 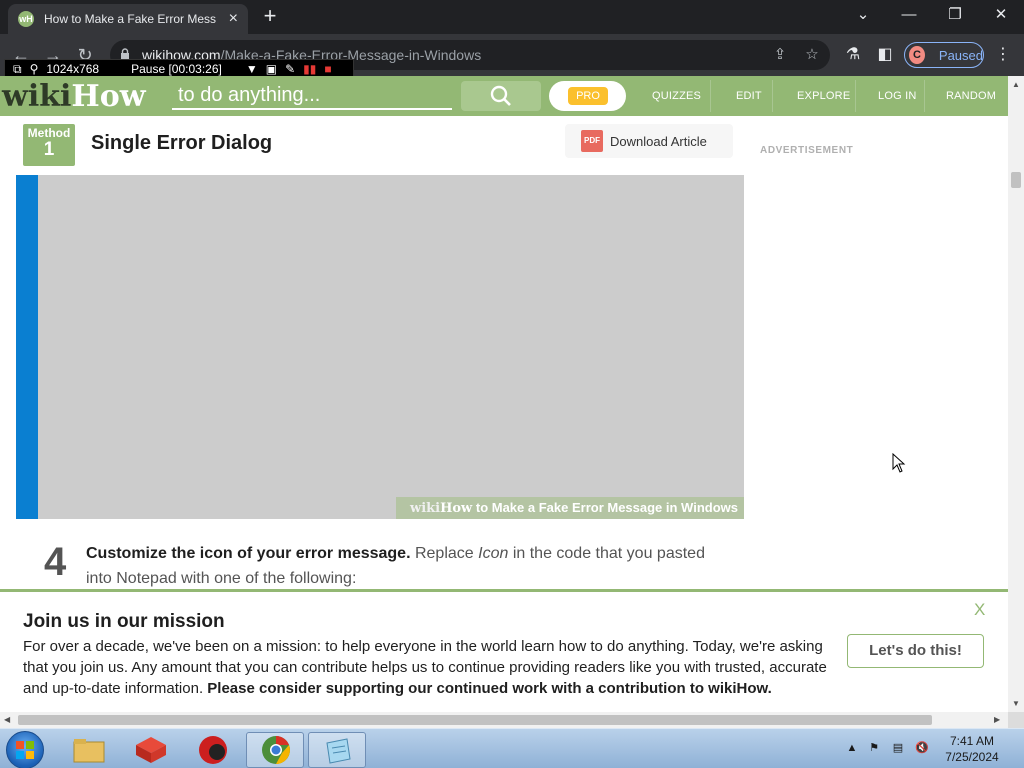 I want to click on taskbar-app-ball, so click(x=213, y=750).